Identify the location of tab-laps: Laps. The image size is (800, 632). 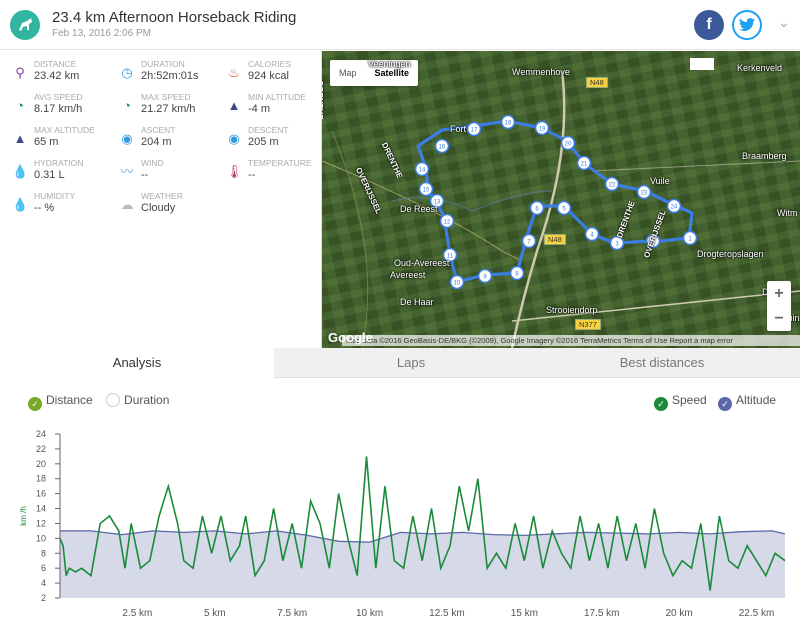
(411, 363).